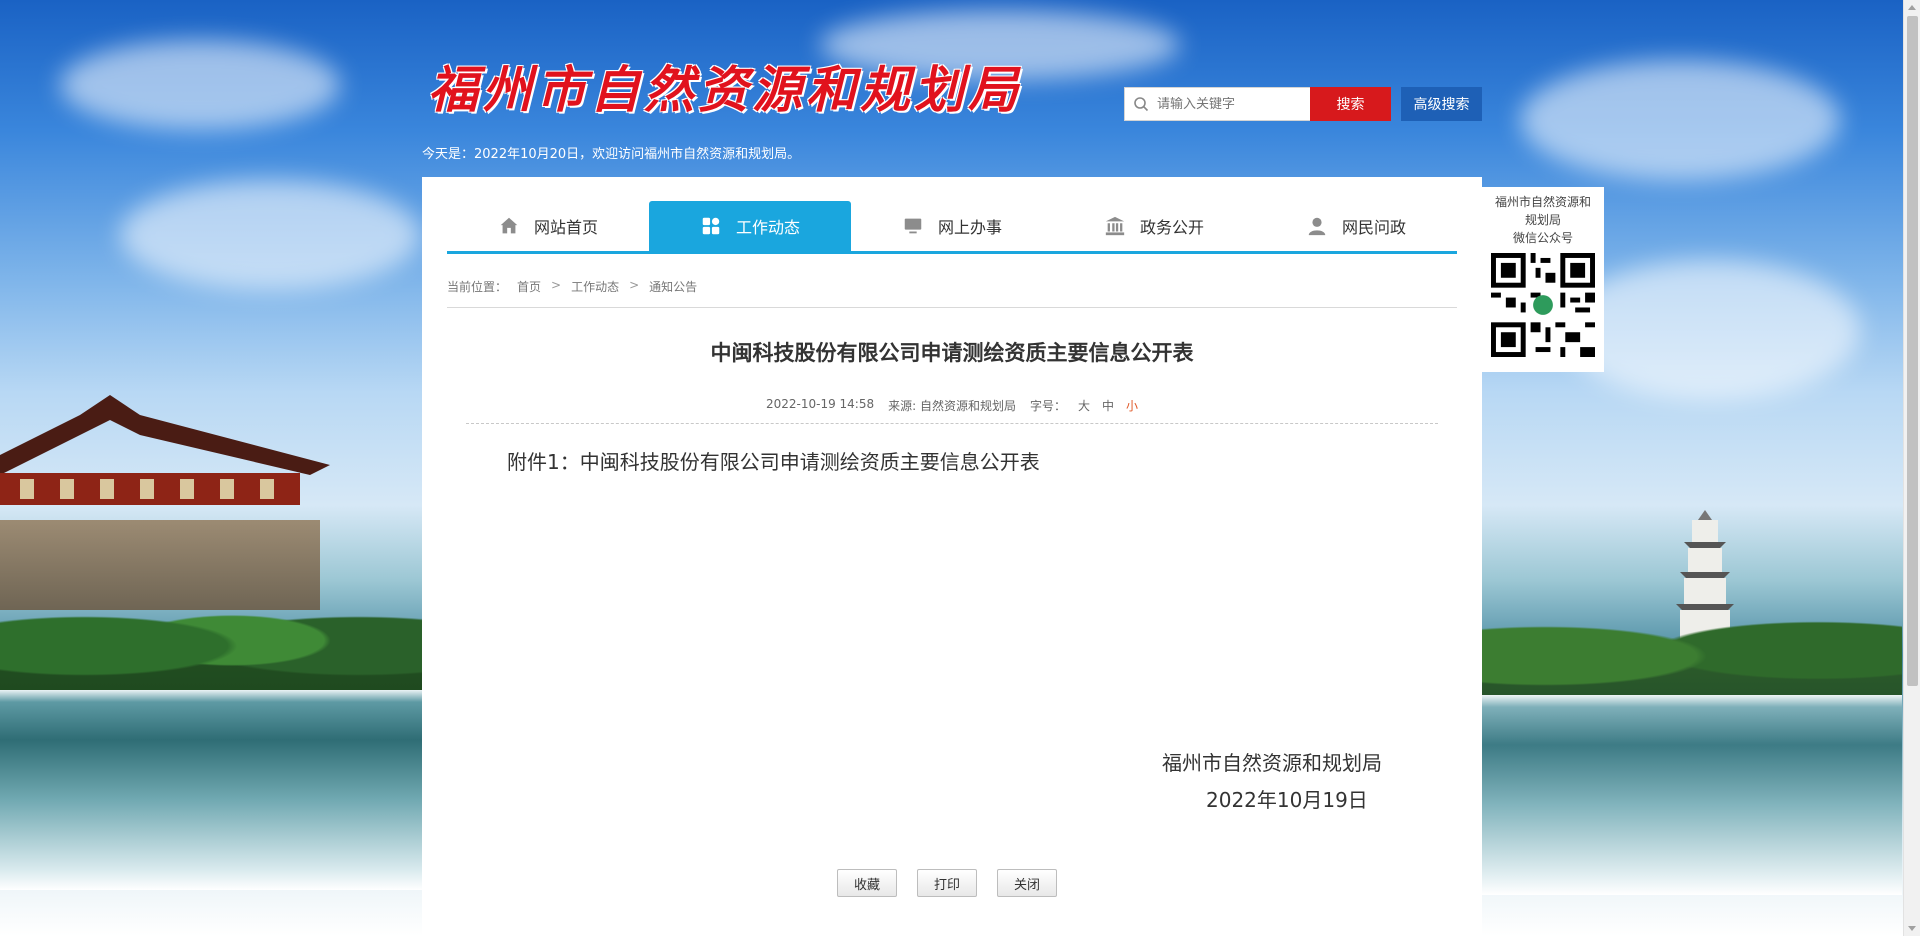 The height and width of the screenshot is (936, 1920). Describe the element at coordinates (1441, 104) in the screenshot. I see `advanced-search-button: 高级搜索` at that location.